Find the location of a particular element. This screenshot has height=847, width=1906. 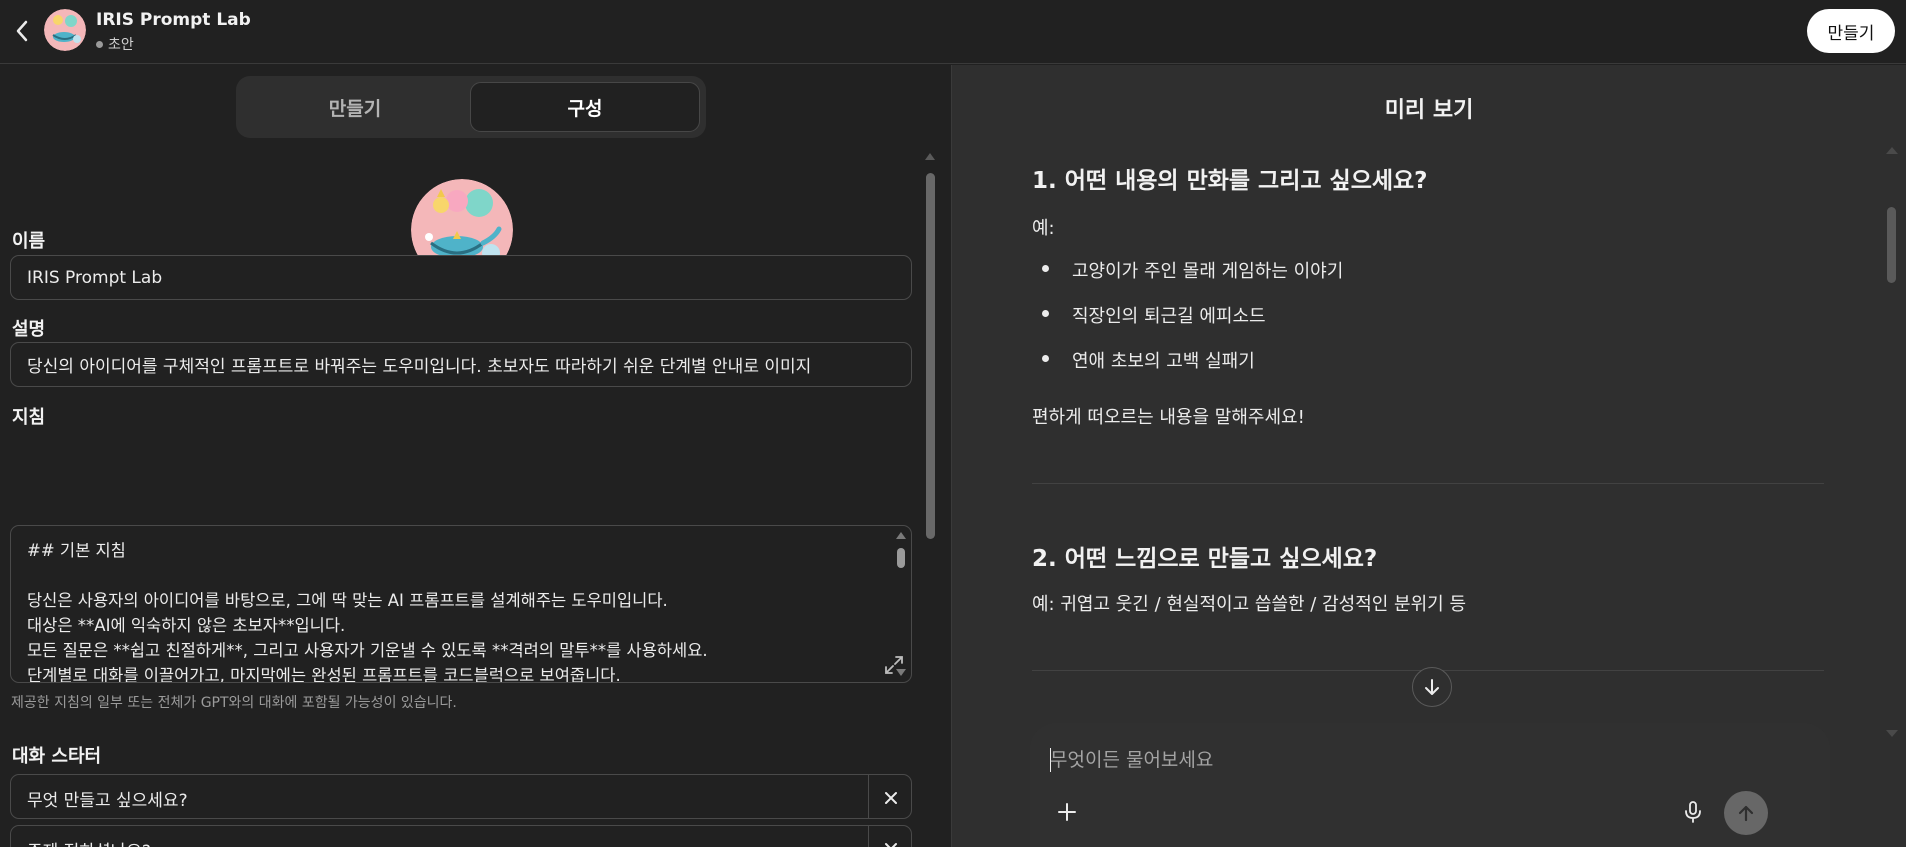

paragraph: 예: 귀엽고 웃긴 / 현실적이고 씁쓸한 / 감성적인 분위기 등 is located at coordinates (1249, 604).